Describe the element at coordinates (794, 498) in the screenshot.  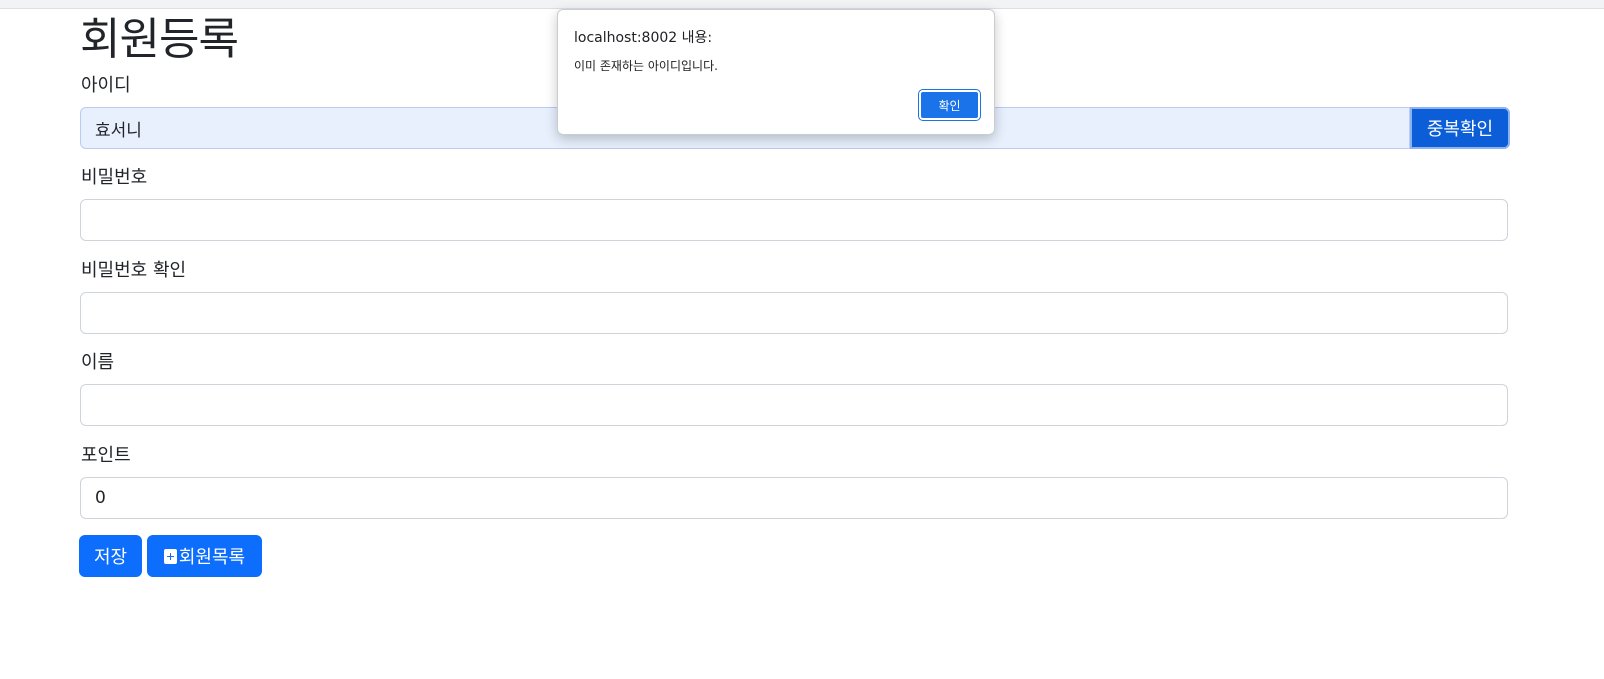
I see `point-input` at that location.